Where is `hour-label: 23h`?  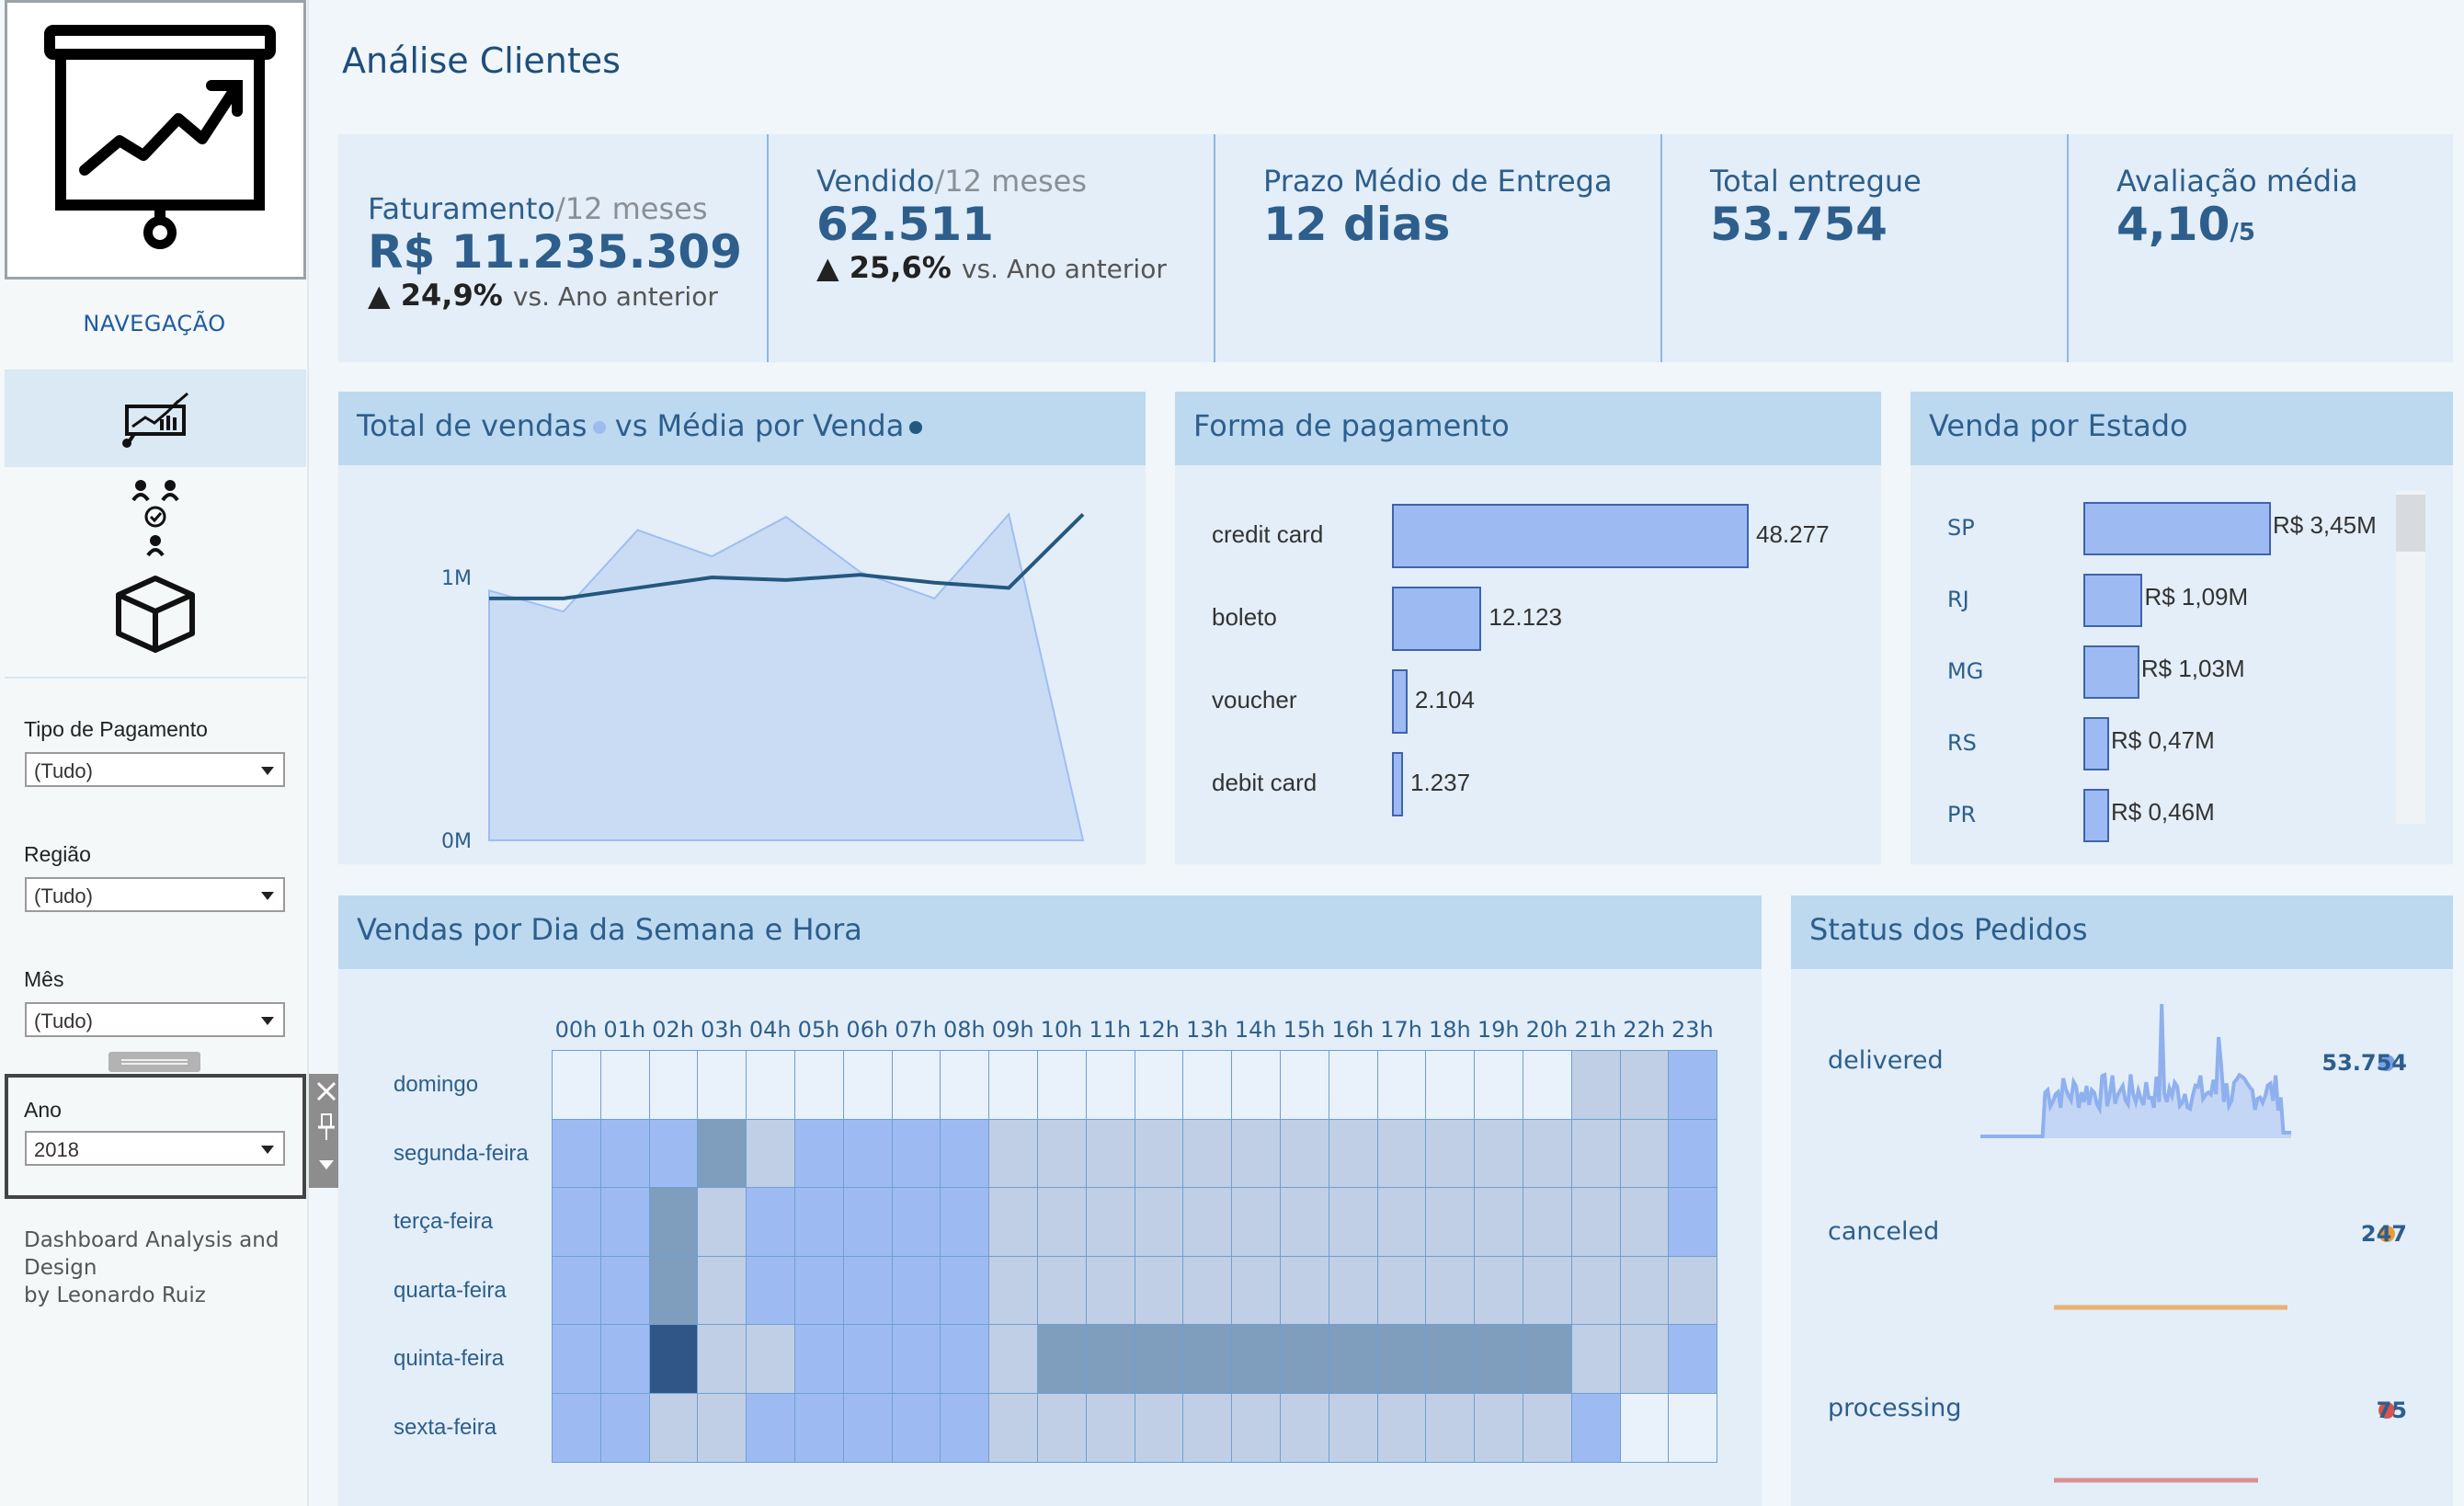 hour-label: 23h is located at coordinates (1692, 1030).